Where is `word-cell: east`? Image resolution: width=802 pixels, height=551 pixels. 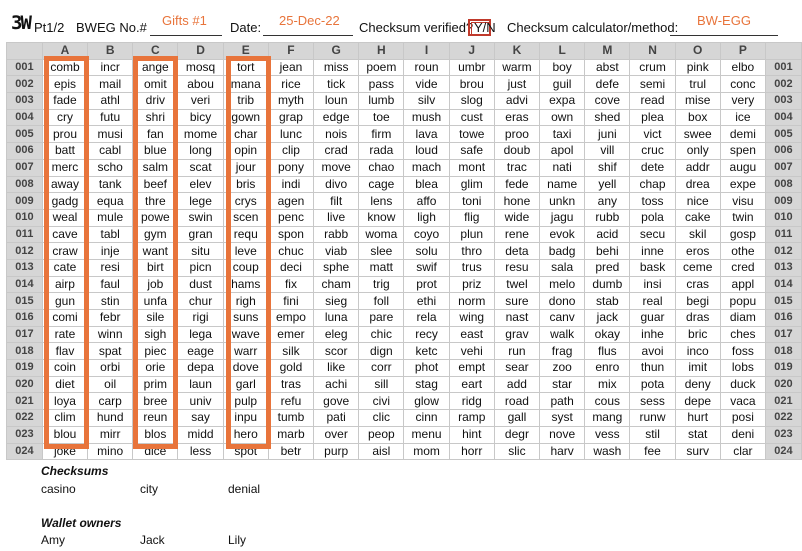 word-cell: east is located at coordinates (471, 334).